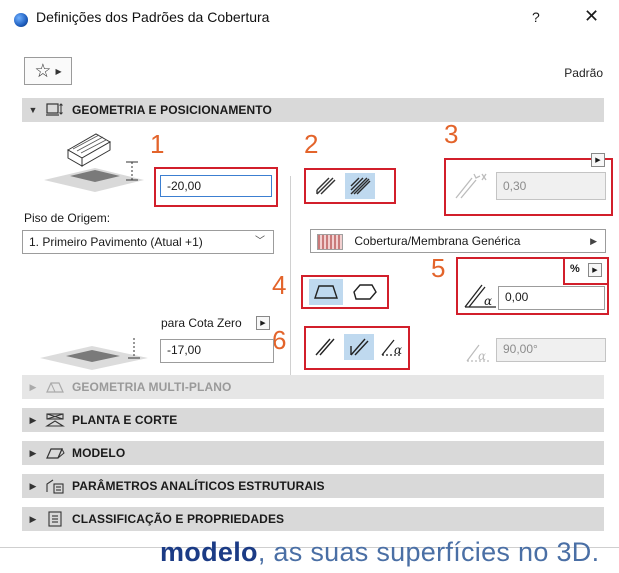  Describe the element at coordinates (198, 486) in the screenshot. I see `section-label: PARÂMETROS ANALÍTICOS ESTRUTURAIS` at that location.